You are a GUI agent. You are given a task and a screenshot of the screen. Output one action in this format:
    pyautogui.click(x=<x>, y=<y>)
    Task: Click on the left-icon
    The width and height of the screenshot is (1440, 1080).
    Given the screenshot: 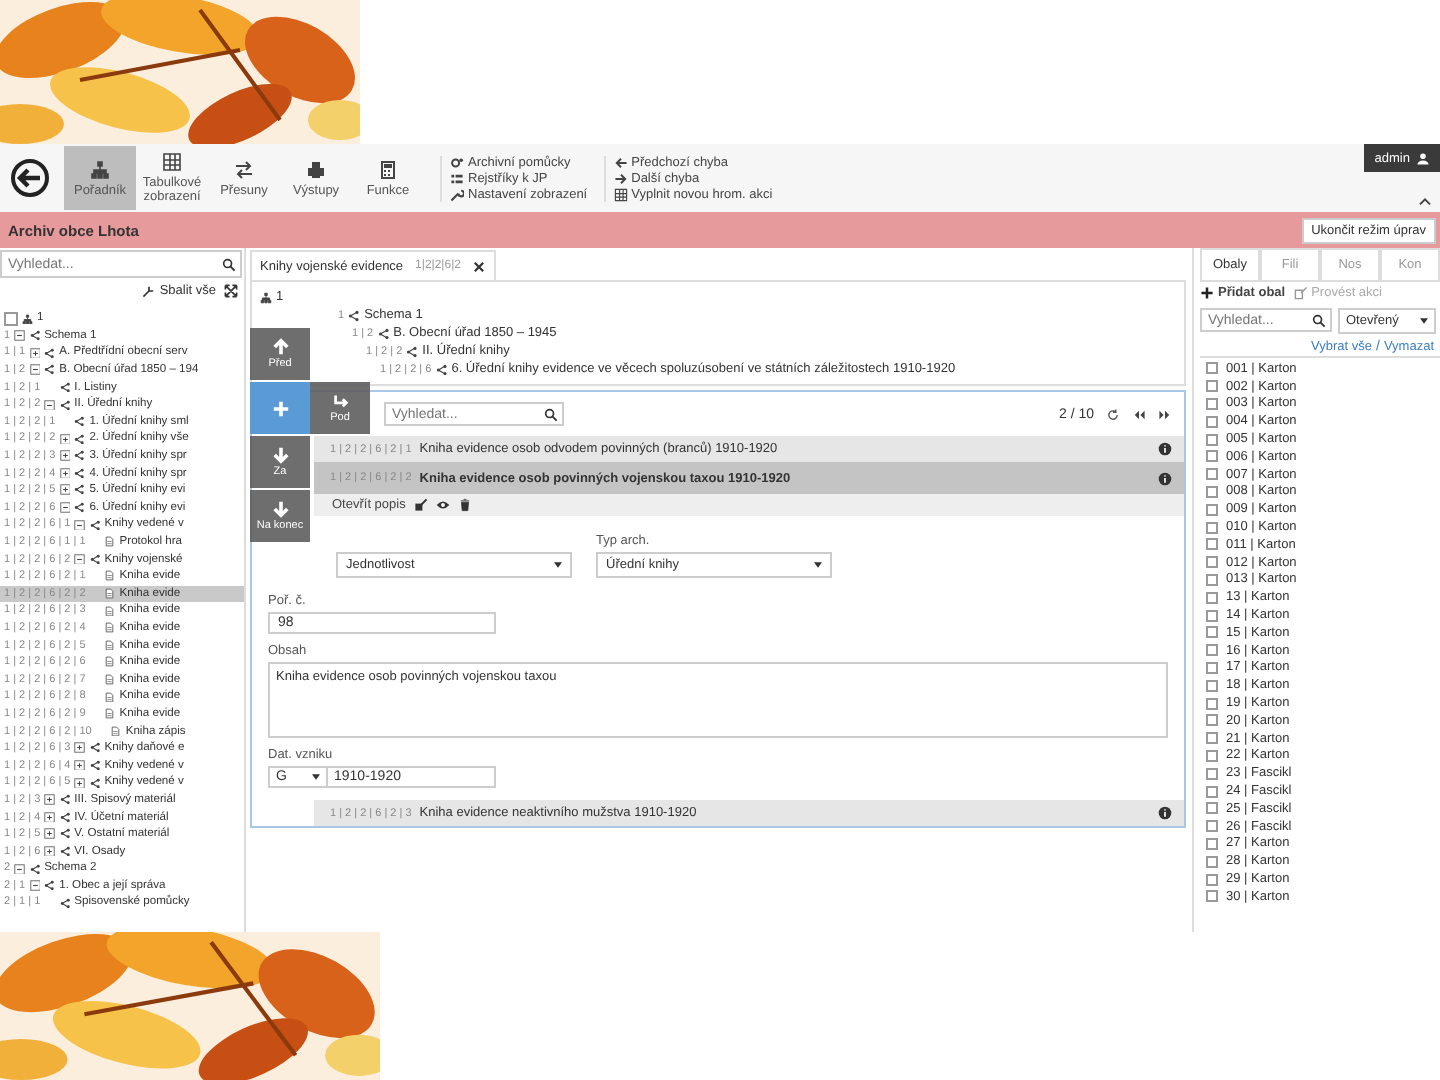 What is the action you would take?
    pyautogui.click(x=620, y=162)
    